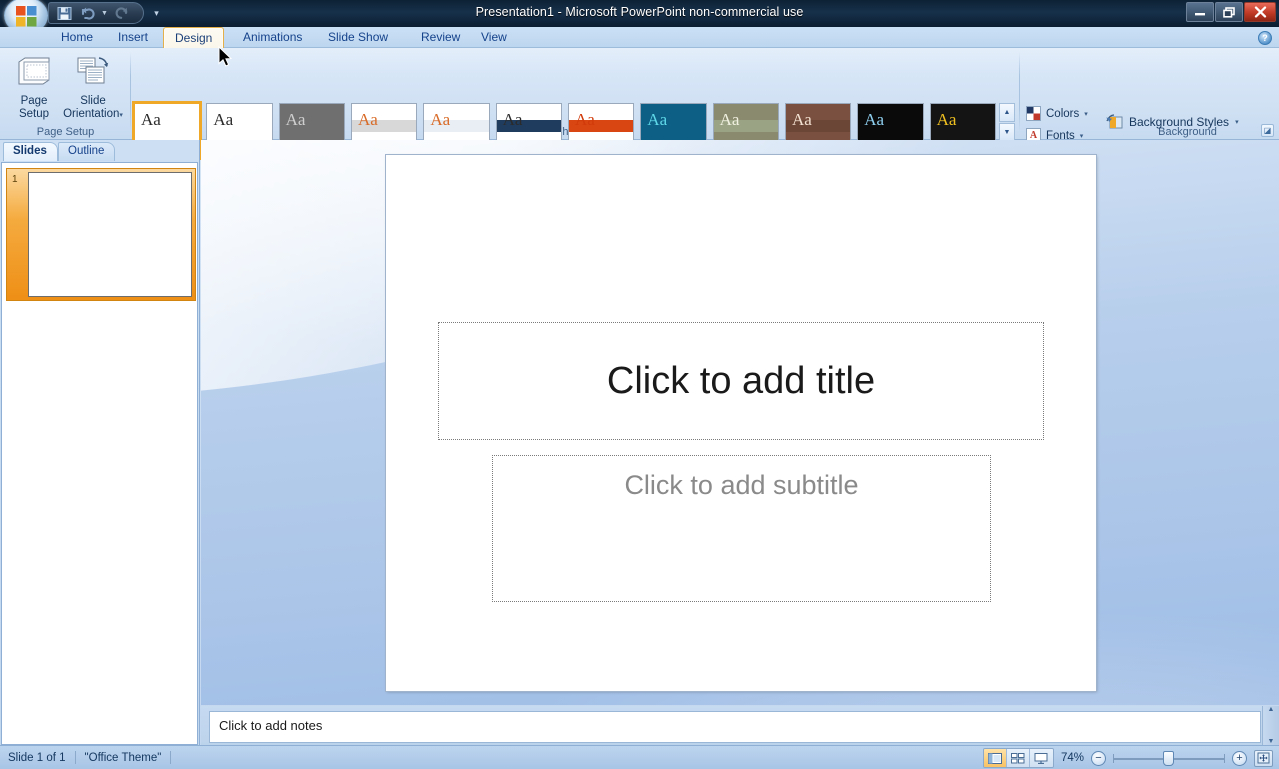  What do you see at coordinates (1098, 758) in the screenshot?
I see `zoom-out-button: −` at bounding box center [1098, 758].